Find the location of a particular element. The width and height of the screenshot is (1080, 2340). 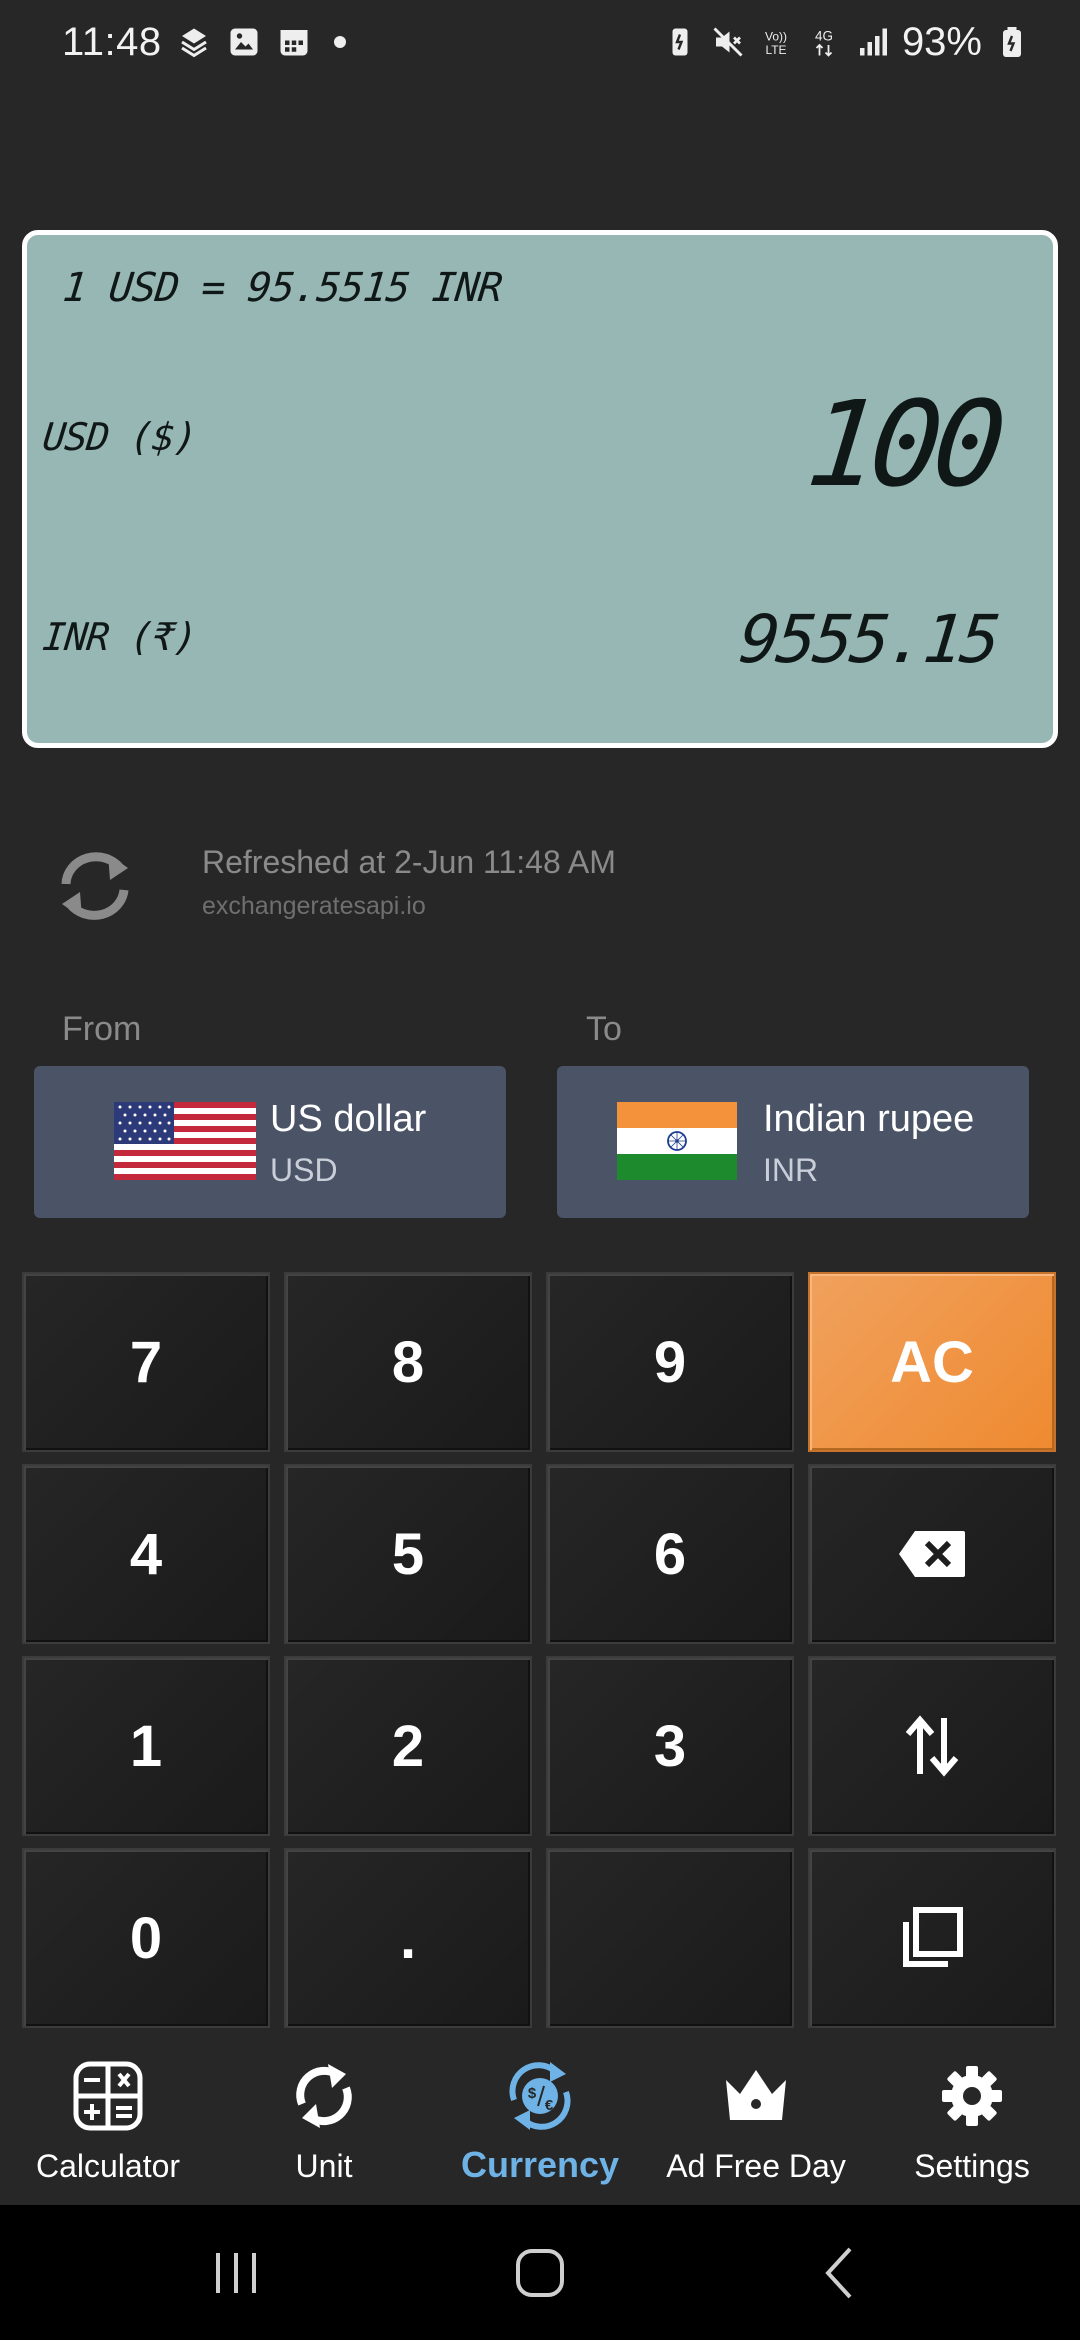

nav-label-settings: Settings is located at coordinates (972, 2166).